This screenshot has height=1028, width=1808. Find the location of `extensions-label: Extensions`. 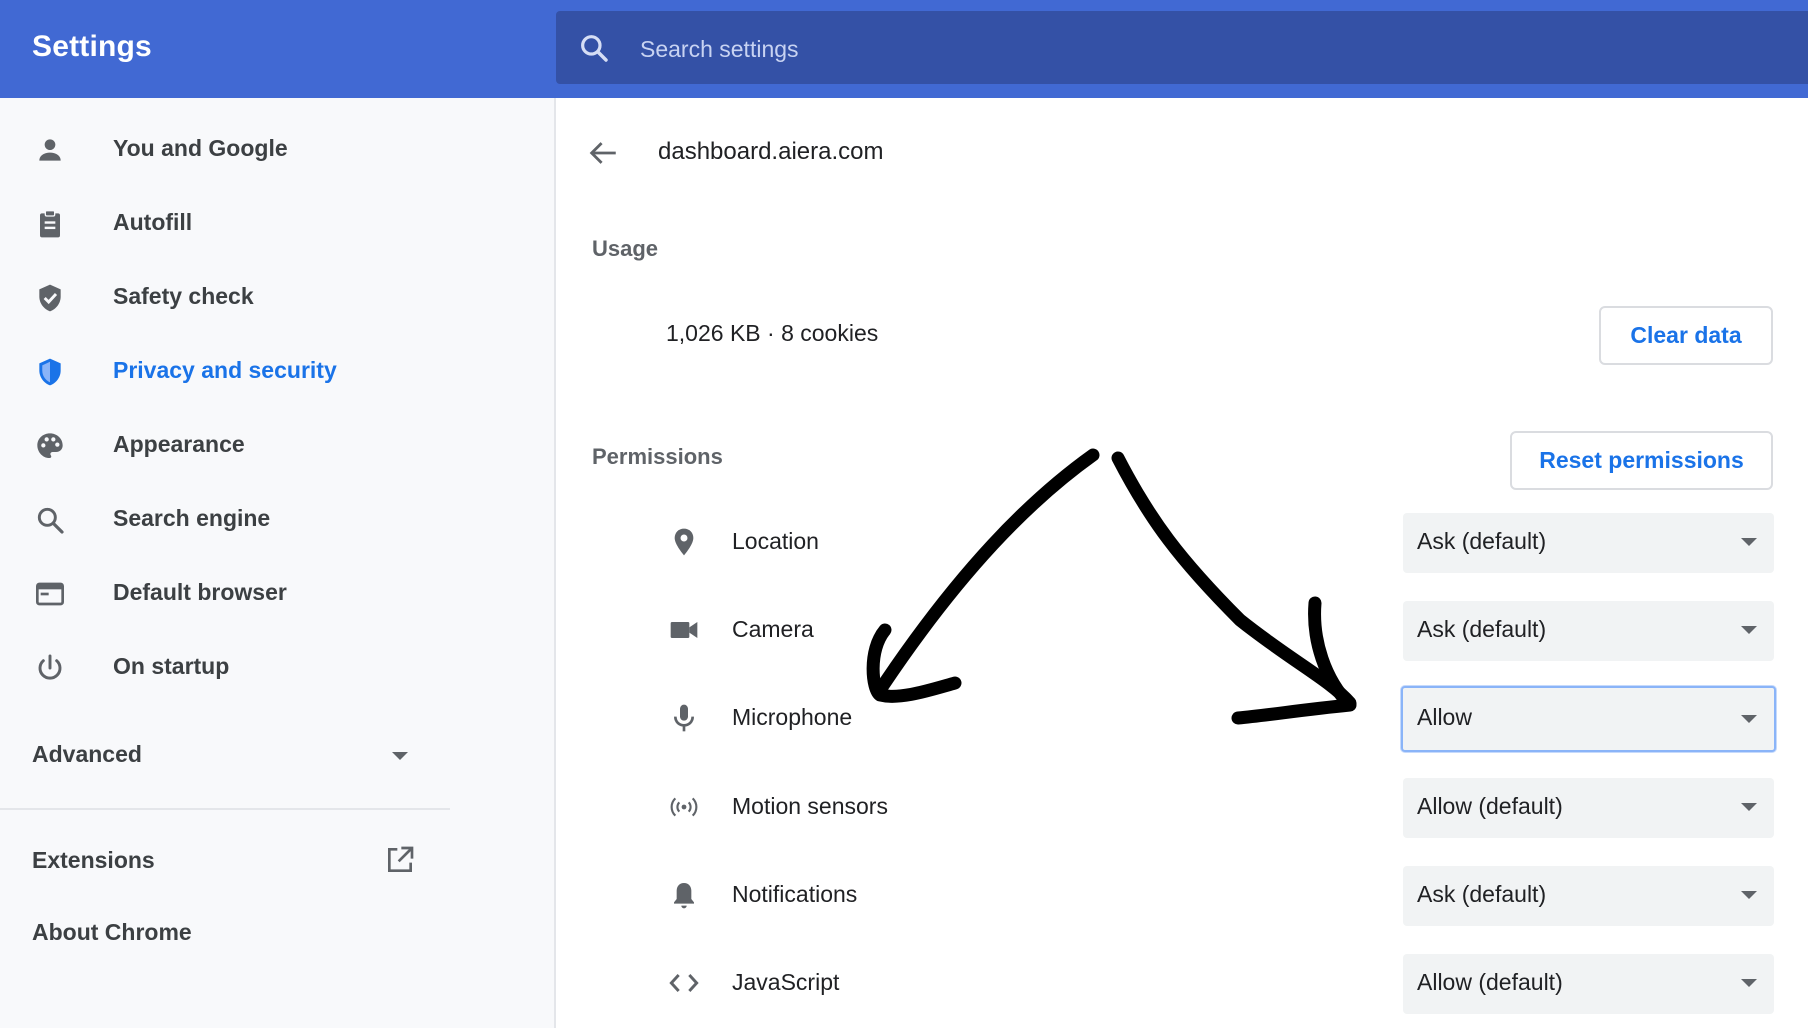

extensions-label: Extensions is located at coordinates (93, 860).